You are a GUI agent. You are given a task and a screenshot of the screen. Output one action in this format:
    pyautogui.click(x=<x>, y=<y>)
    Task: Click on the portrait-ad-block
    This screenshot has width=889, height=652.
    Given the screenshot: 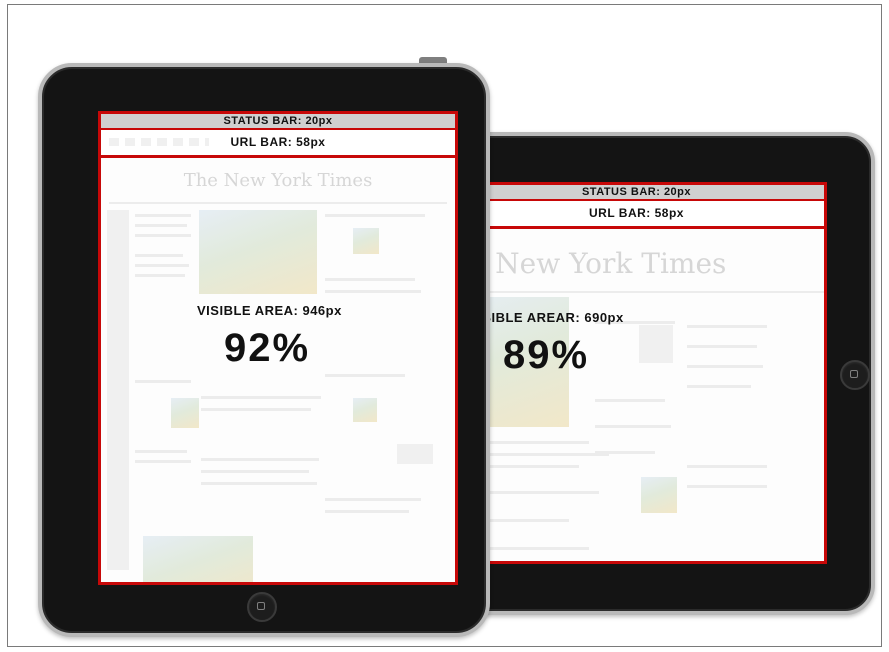 What is the action you would take?
    pyautogui.click(x=415, y=454)
    